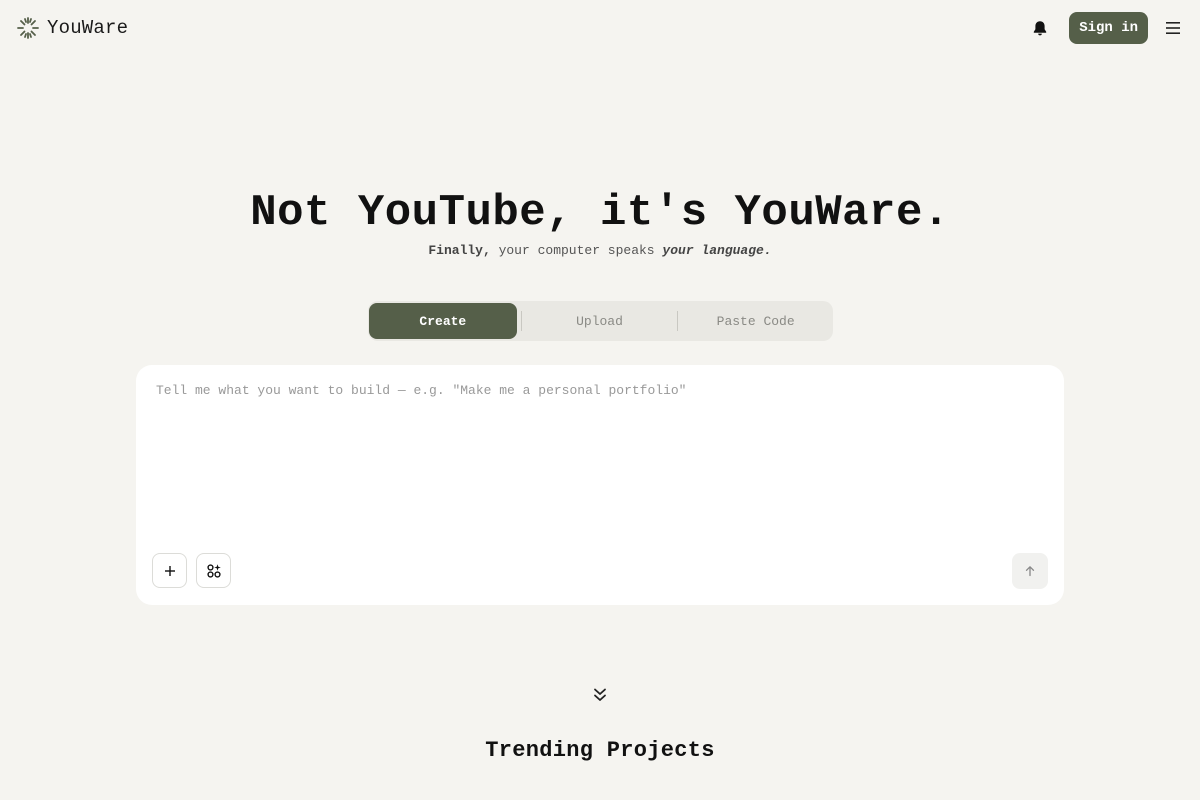 The image size is (1200, 800). I want to click on top-nav: YouWare Sign in, so click(600, 28).